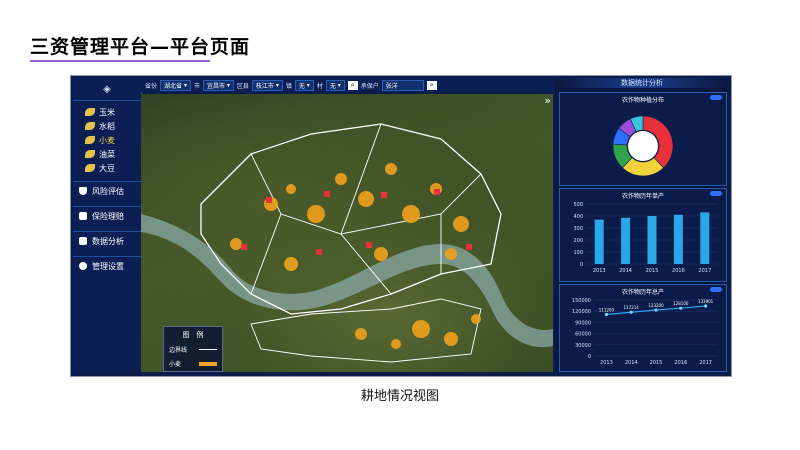 The image size is (800, 450). Describe the element at coordinates (264, 86) in the screenshot. I see `district-value: 枝江市` at that location.